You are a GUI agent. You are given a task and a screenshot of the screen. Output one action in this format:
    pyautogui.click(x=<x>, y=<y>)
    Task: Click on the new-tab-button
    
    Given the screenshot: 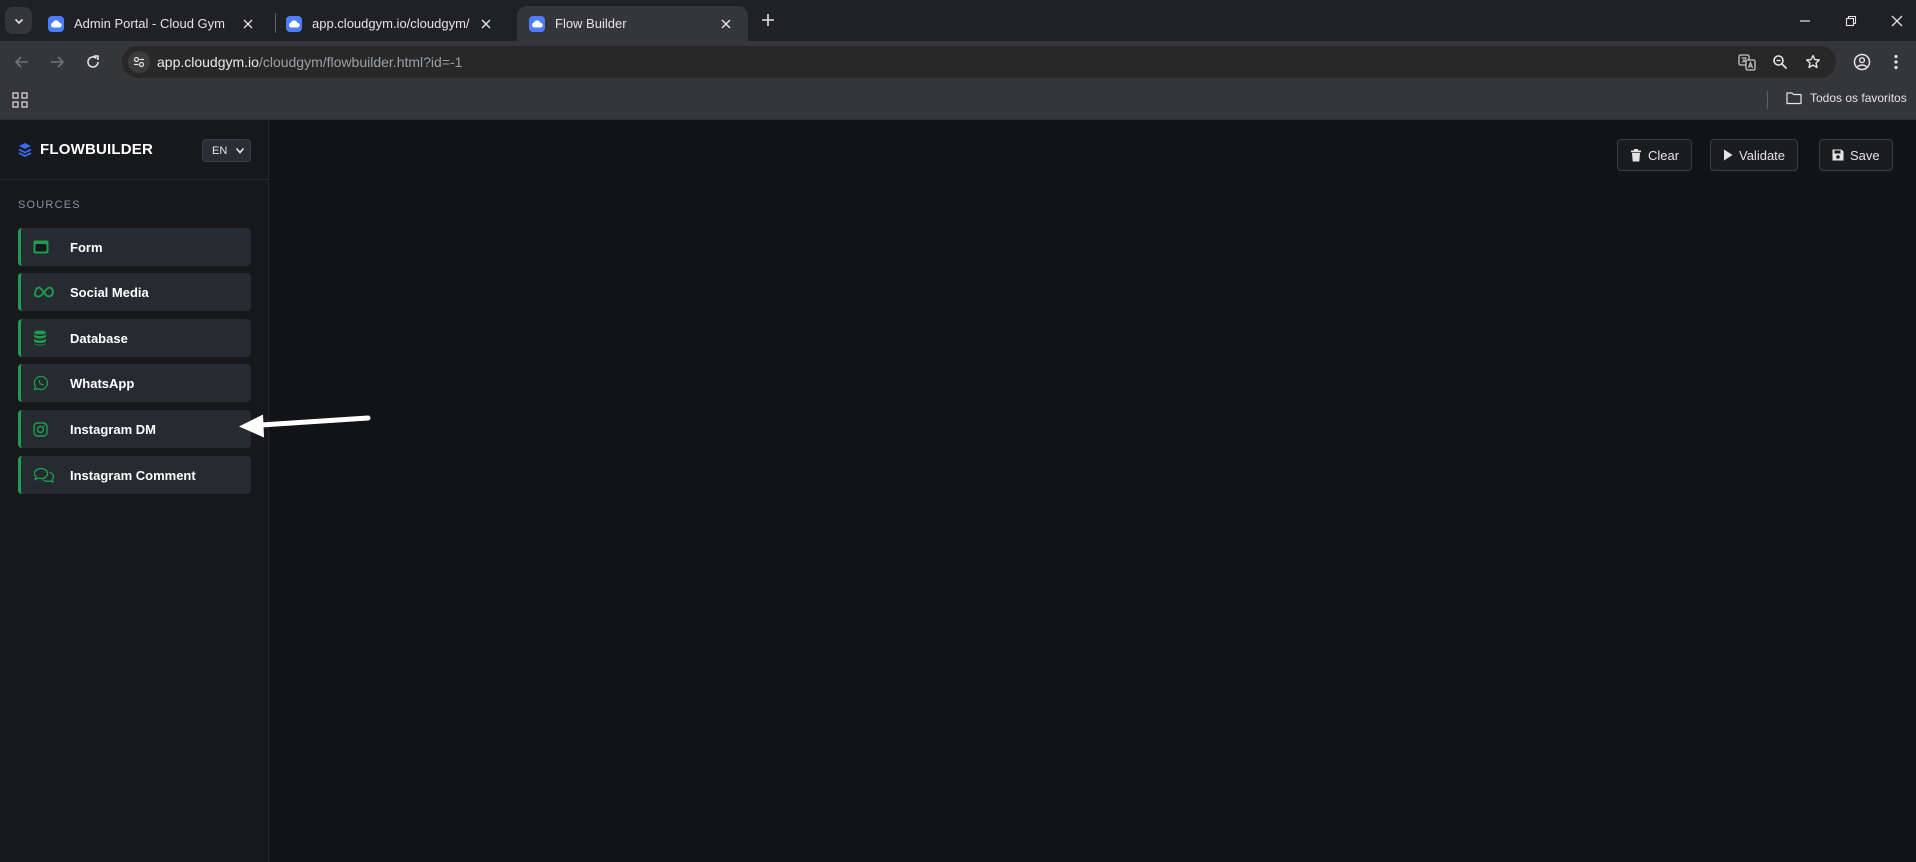 What is the action you would take?
    pyautogui.click(x=768, y=20)
    